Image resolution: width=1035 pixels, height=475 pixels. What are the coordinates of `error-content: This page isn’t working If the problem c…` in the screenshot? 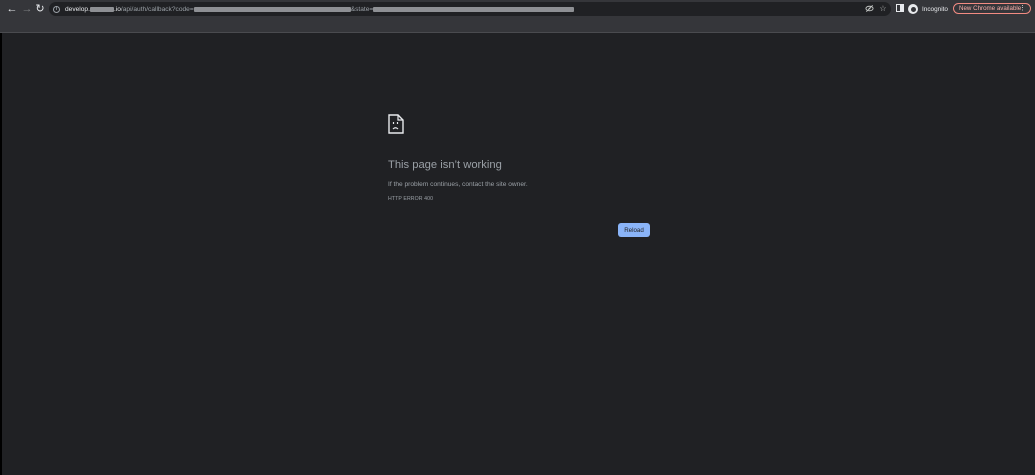 It's located at (519, 158).